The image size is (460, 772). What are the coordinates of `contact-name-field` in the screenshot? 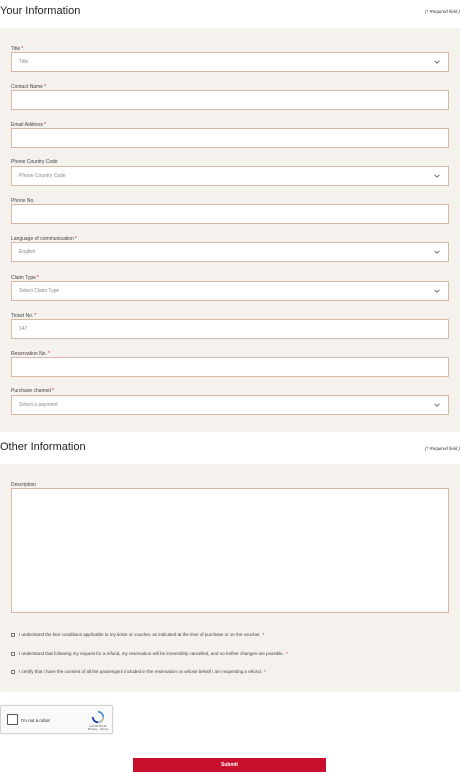 It's located at (230, 100).